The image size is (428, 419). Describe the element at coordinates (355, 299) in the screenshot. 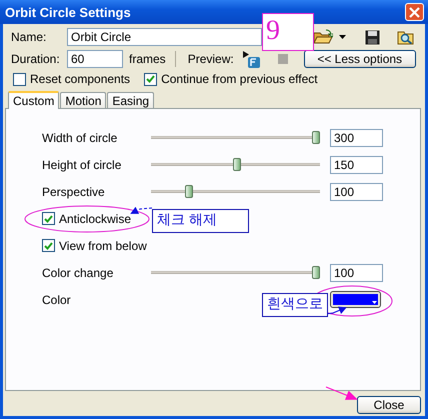

I see `color-picker` at that location.